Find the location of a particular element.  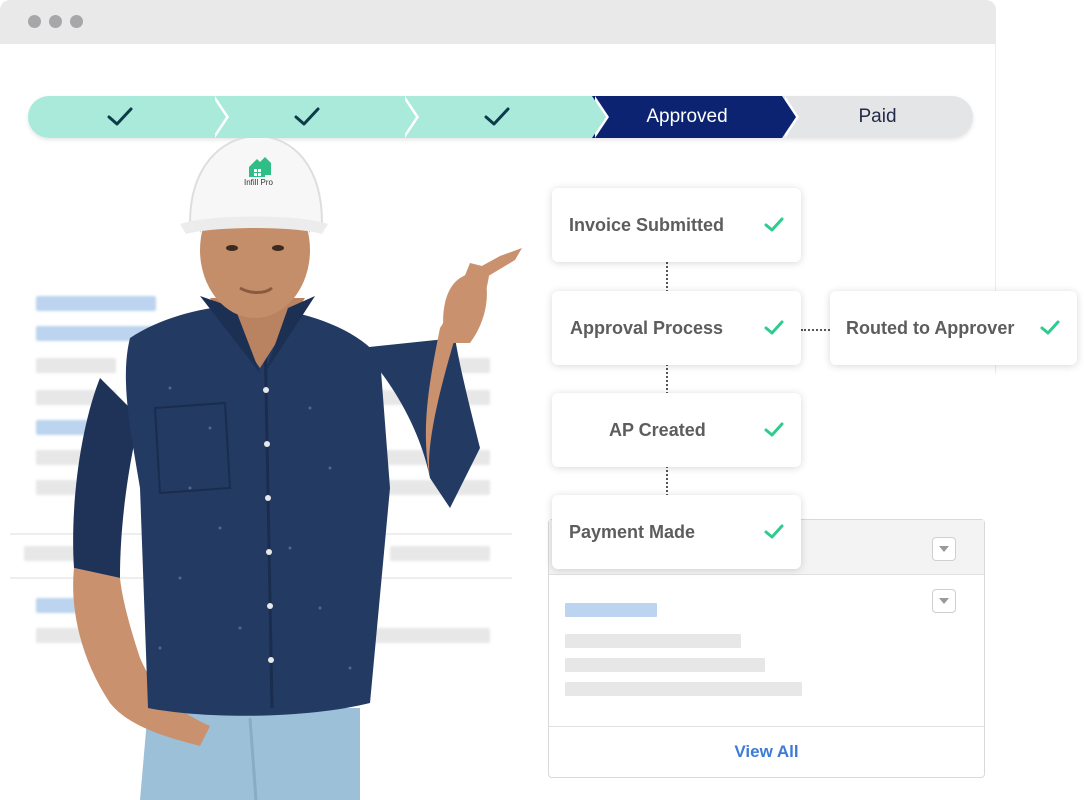

step-approved: Approved is located at coordinates (695, 117).